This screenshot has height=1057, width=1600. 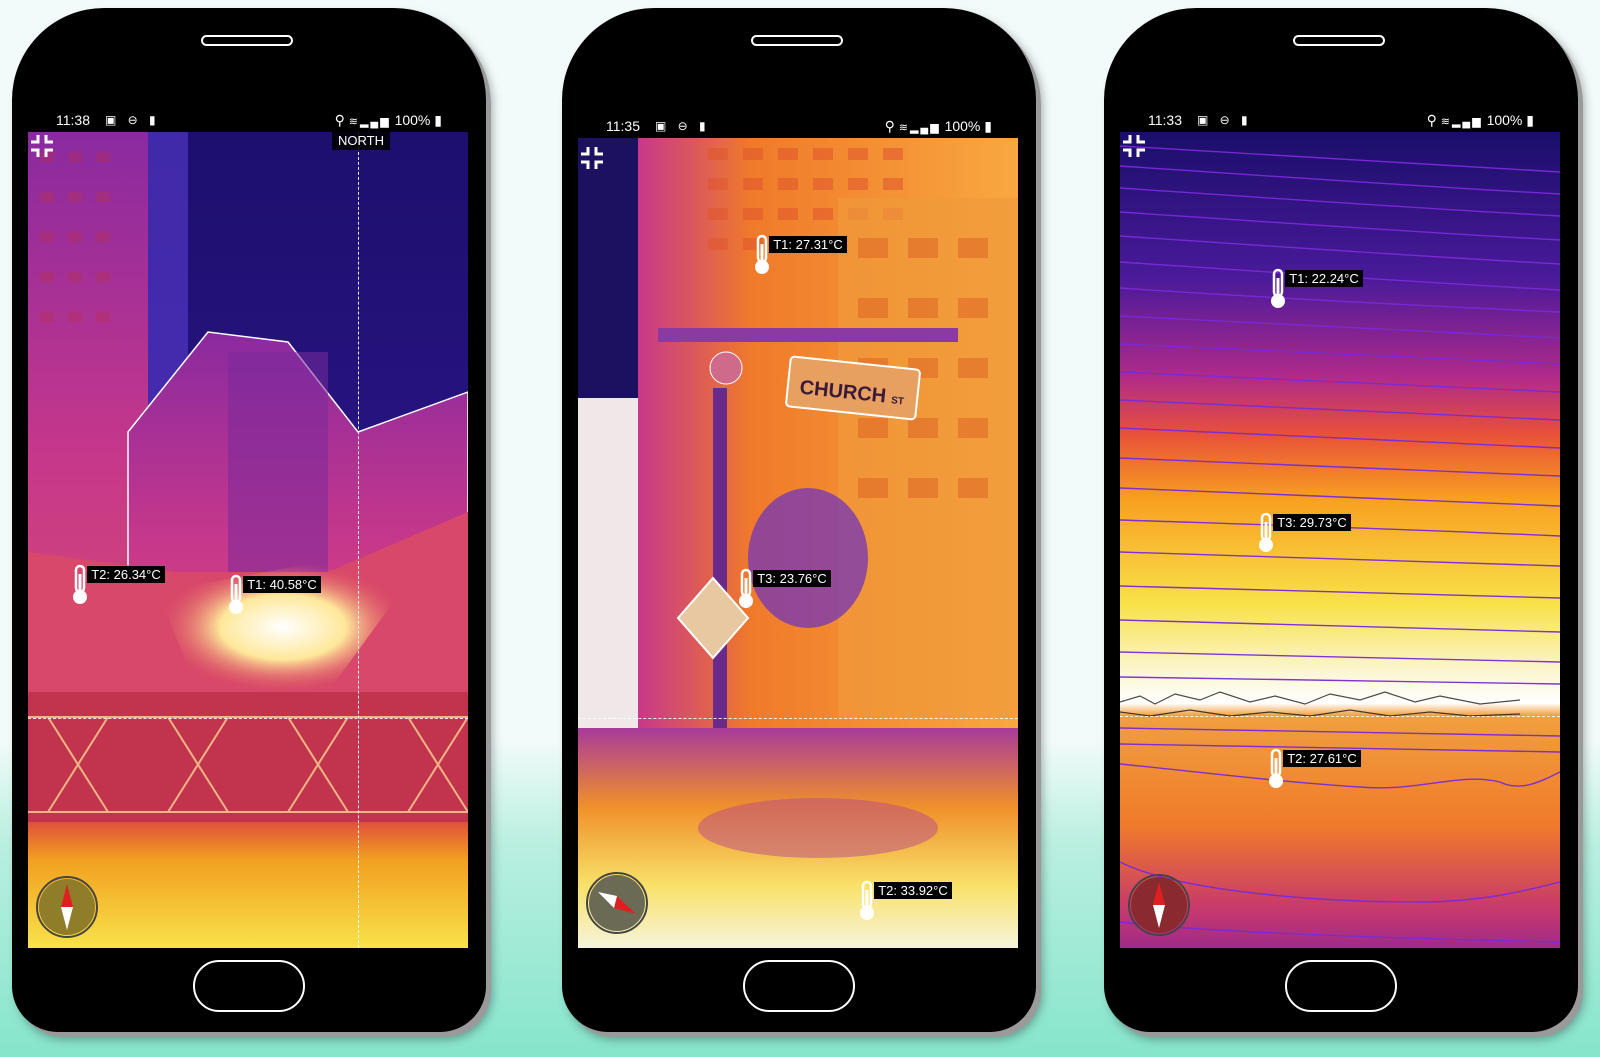 What do you see at coordinates (358, 540) in the screenshot?
I see `north-line` at bounding box center [358, 540].